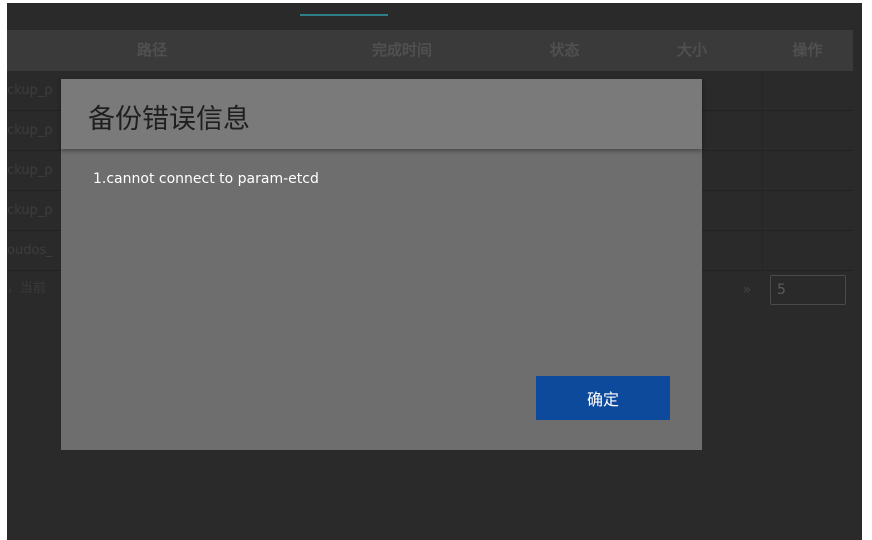 This screenshot has width=872, height=540. Describe the element at coordinates (430, 251) in the screenshot. I see `table-row: oudos_ KB` at that location.